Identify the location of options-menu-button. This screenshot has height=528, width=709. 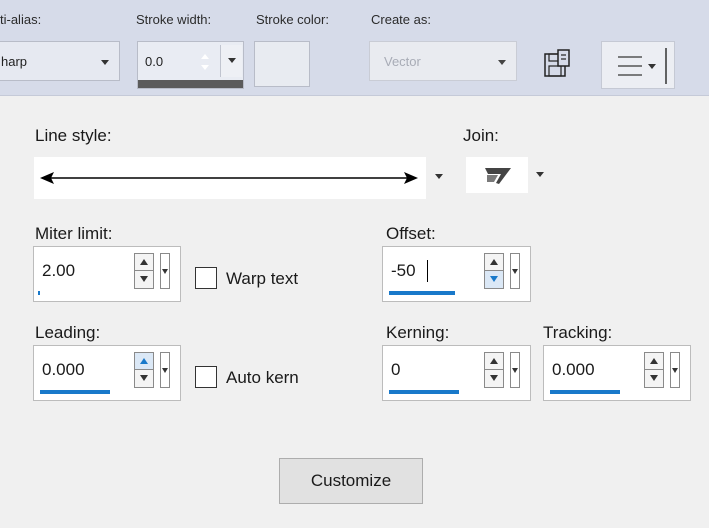
(638, 65).